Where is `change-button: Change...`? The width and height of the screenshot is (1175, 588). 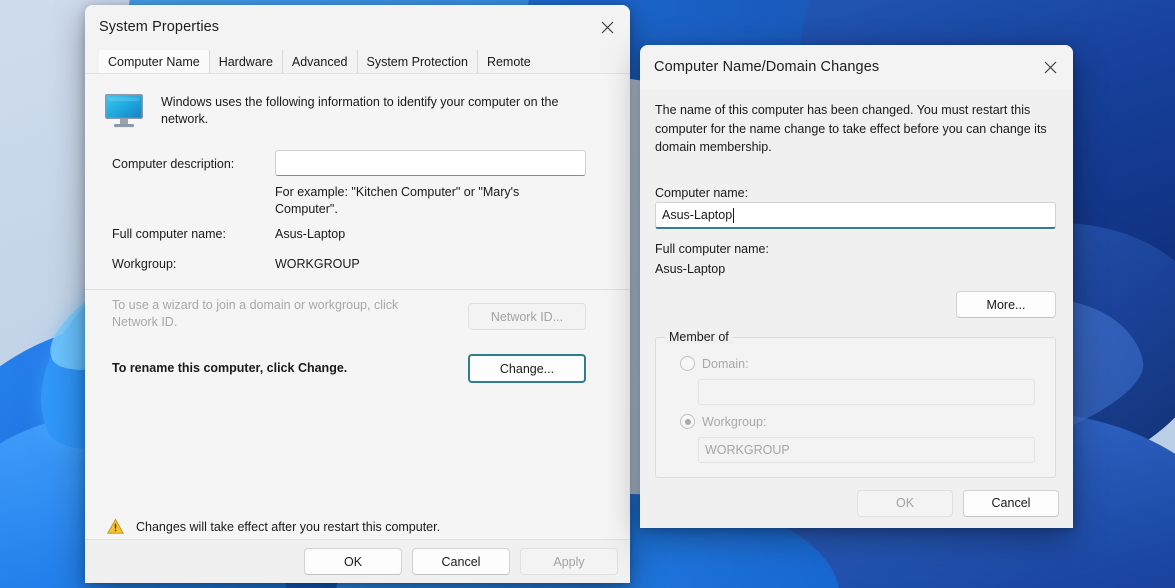 change-button: Change... is located at coordinates (527, 368).